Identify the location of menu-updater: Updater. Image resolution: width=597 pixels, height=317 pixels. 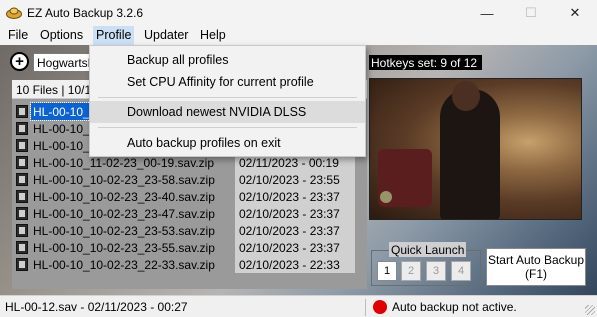
(166, 35).